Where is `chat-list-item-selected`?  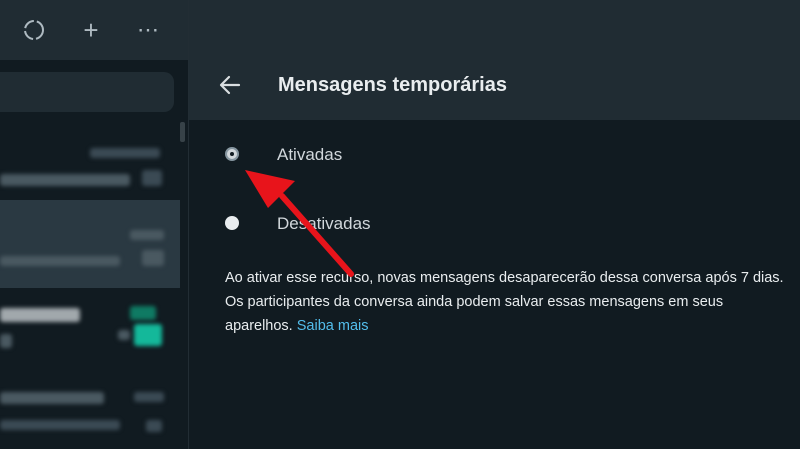 chat-list-item-selected is located at coordinates (90, 244).